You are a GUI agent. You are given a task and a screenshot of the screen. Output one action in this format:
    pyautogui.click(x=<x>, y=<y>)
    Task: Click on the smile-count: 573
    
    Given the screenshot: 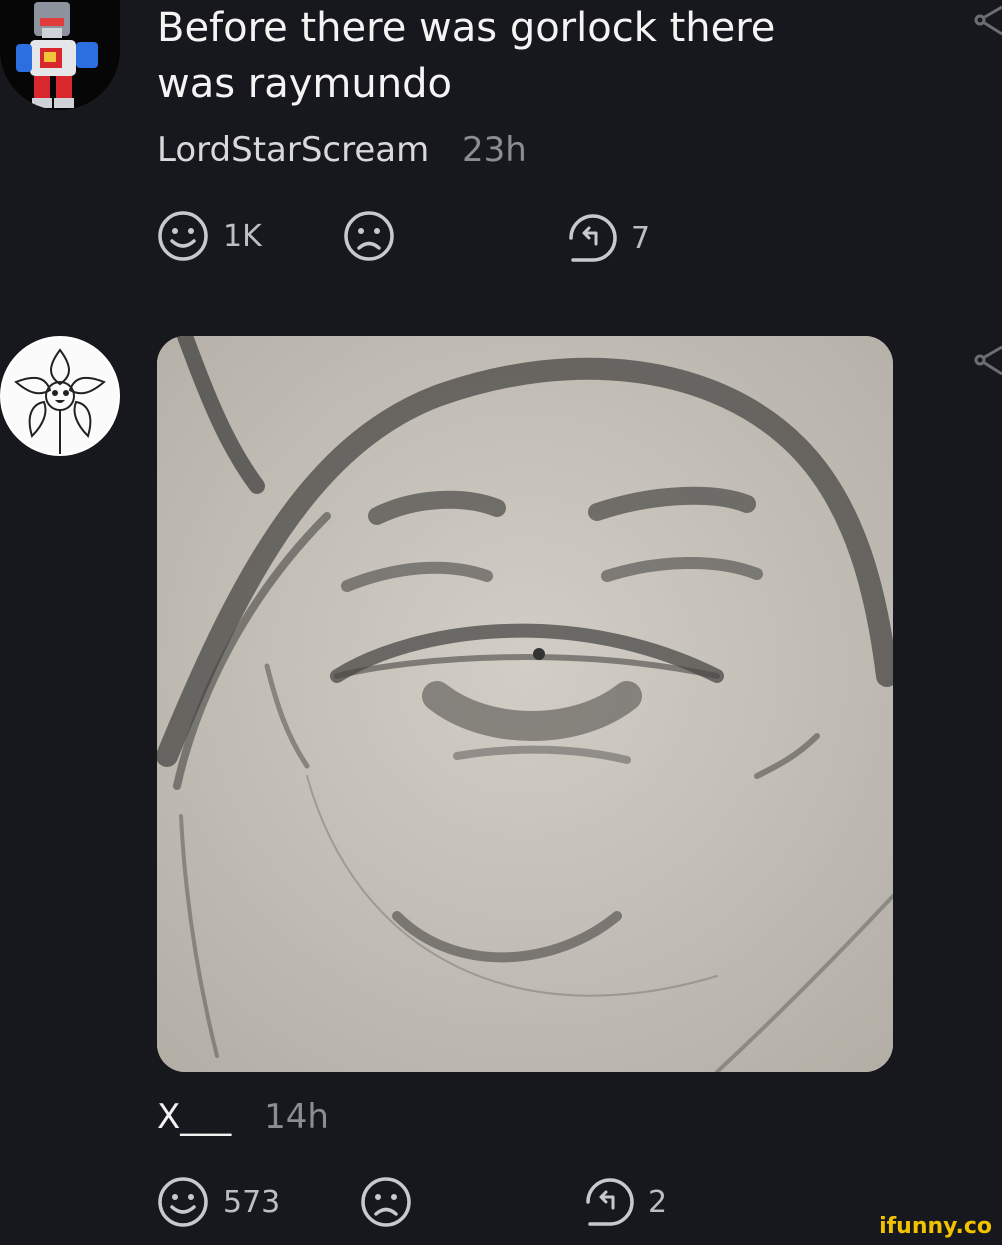 What is the action you would take?
    pyautogui.click(x=252, y=1202)
    